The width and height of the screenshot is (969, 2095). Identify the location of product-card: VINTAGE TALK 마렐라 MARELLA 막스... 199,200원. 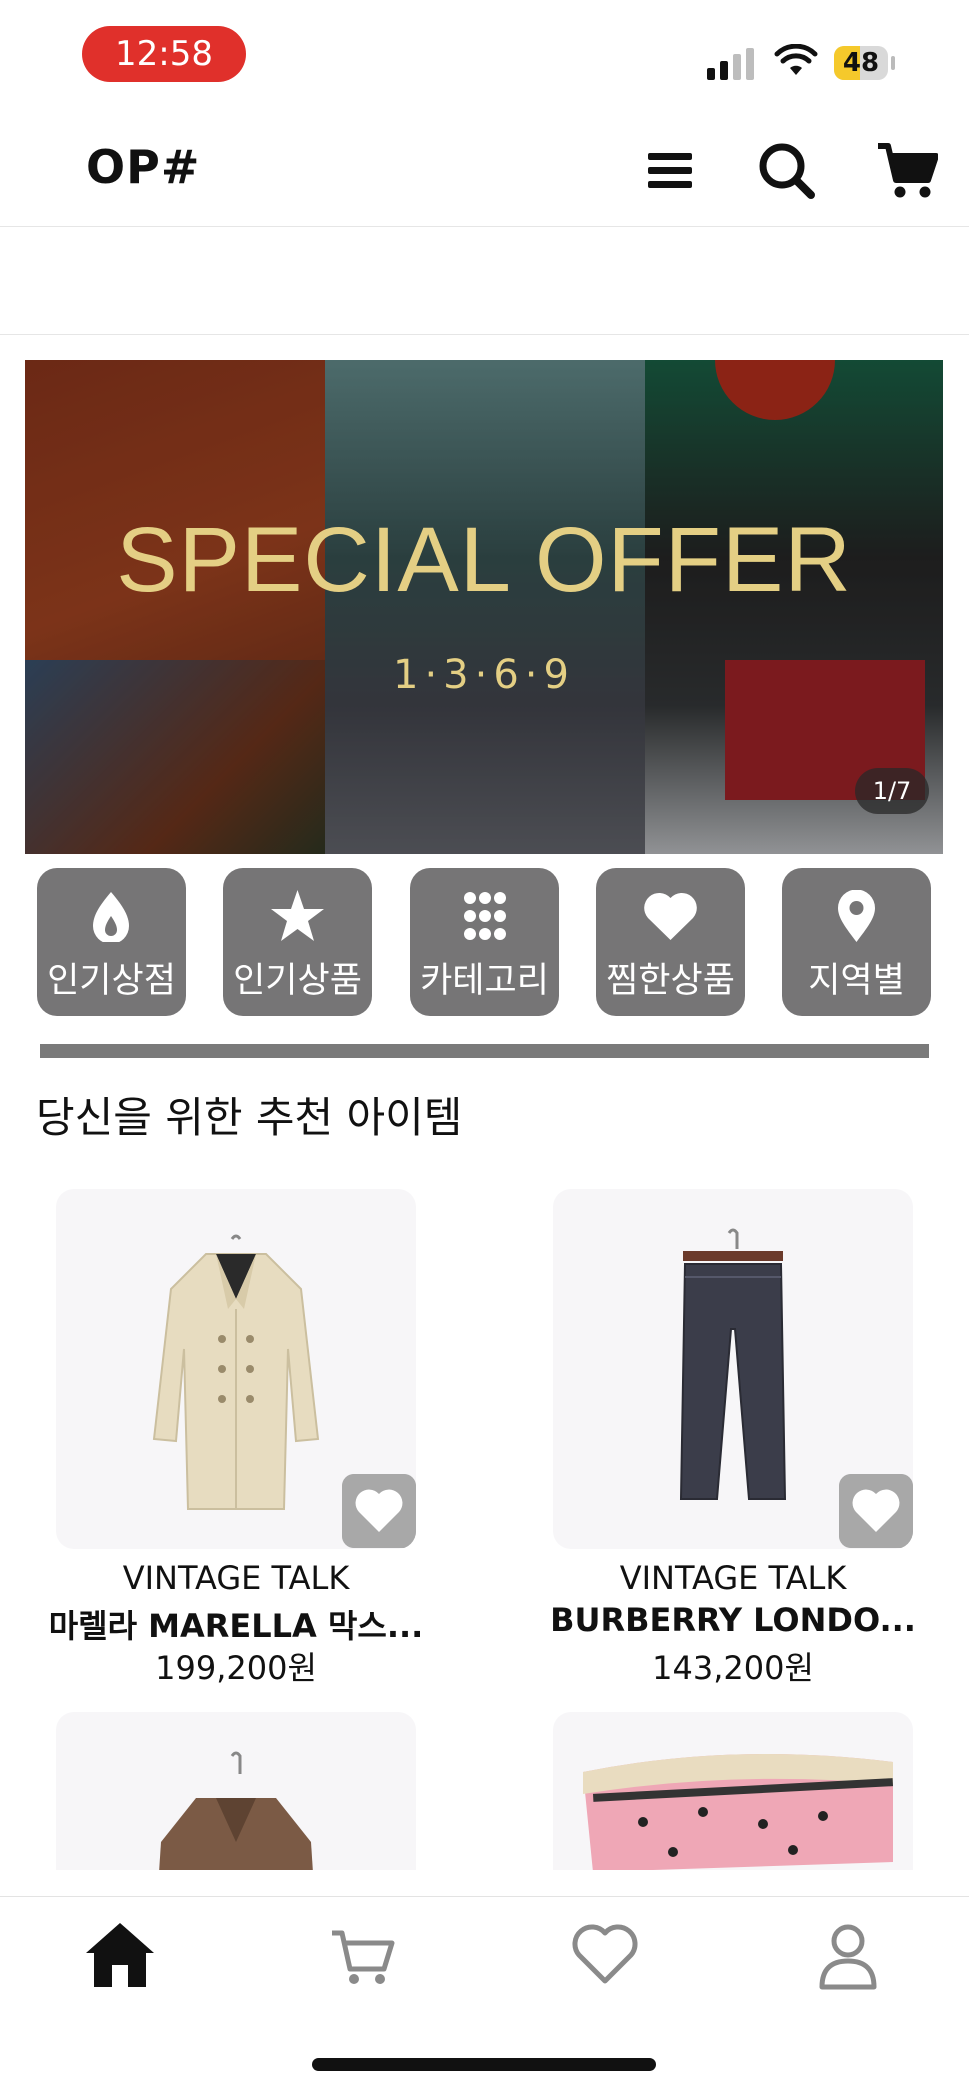
(236, 1449).